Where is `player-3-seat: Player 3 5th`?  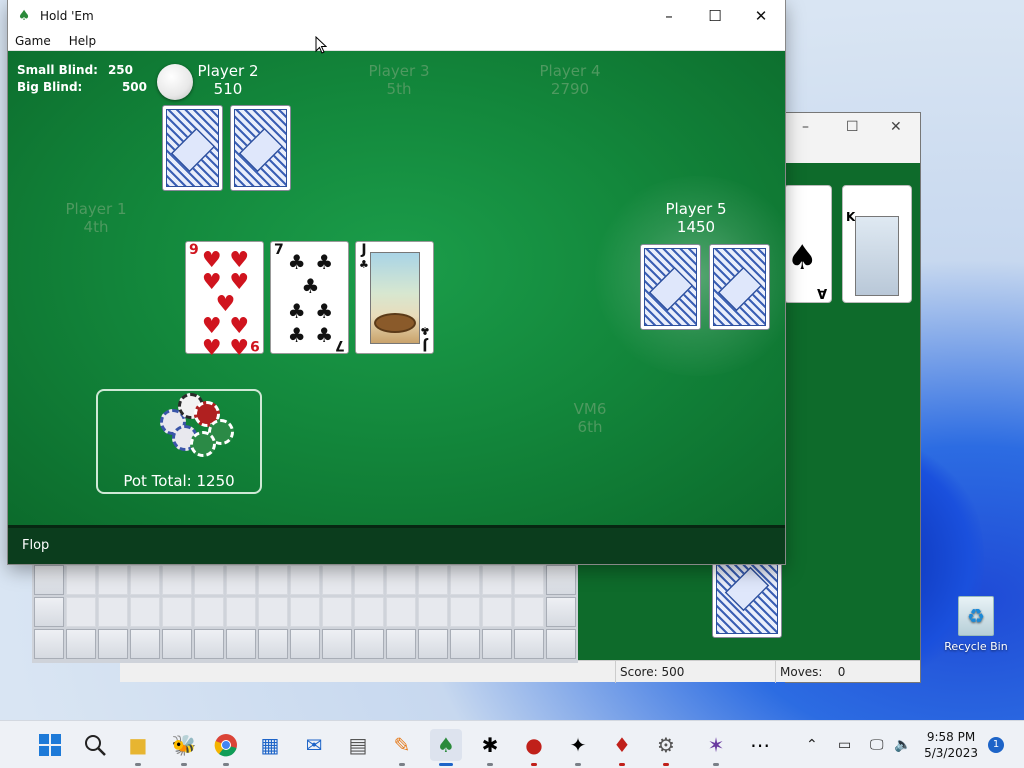
player-3-seat: Player 3 5th is located at coordinates (399, 80).